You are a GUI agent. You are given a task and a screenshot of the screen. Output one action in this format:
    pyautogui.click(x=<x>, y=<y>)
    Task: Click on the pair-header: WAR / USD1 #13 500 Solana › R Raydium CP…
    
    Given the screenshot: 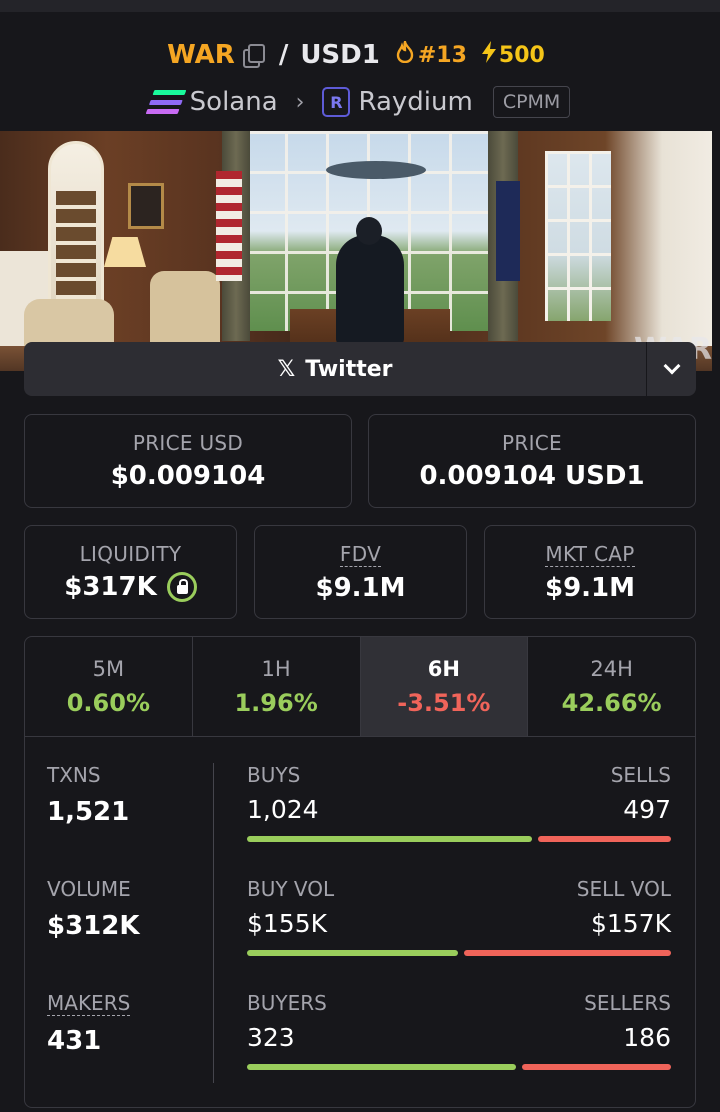 What is the action you would take?
    pyautogui.click(x=360, y=65)
    